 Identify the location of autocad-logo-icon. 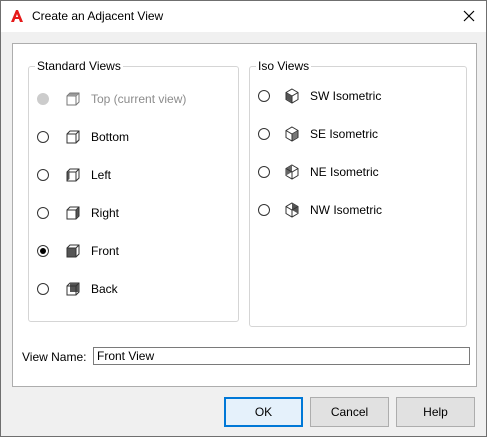
(17, 16).